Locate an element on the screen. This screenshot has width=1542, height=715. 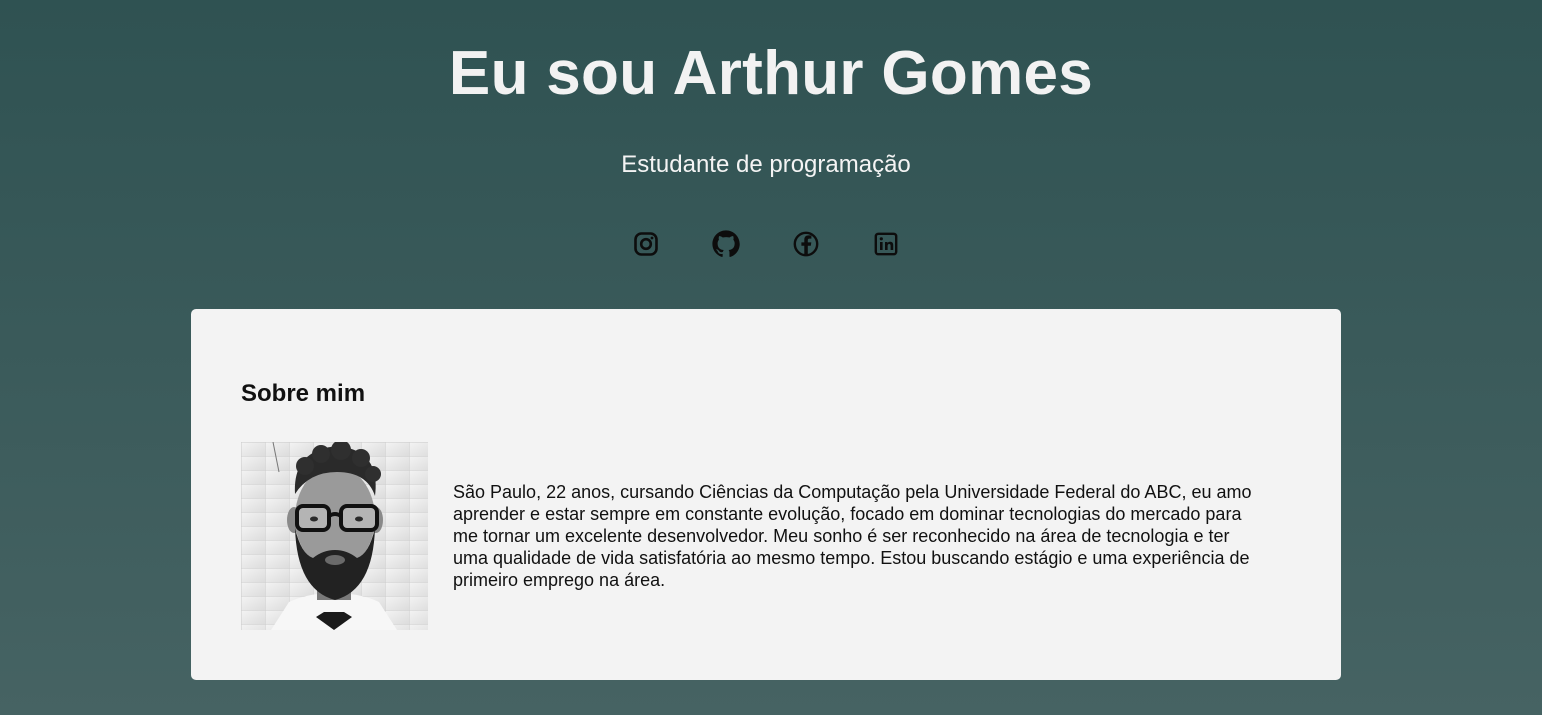
page-subtitle: Estudante de programação is located at coordinates (766, 164).